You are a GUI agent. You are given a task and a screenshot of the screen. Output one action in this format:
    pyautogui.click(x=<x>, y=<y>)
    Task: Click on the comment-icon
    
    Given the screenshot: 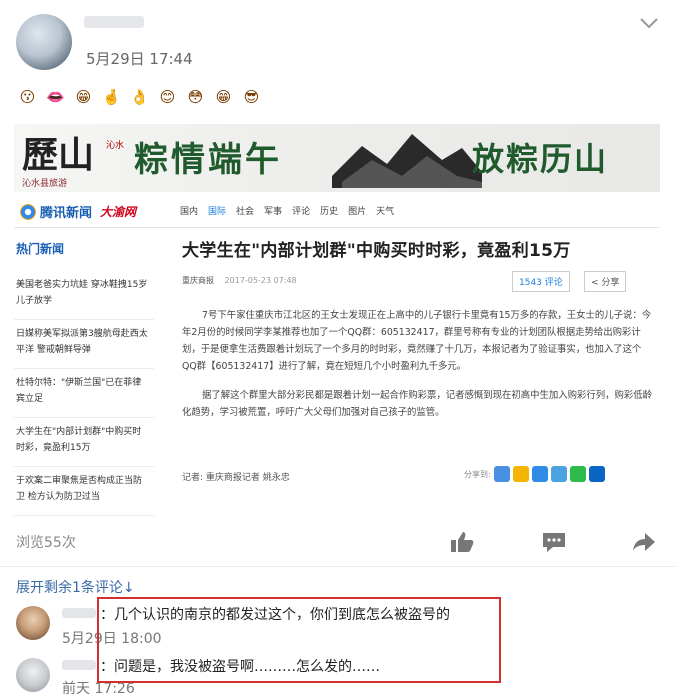 What is the action you would take?
    pyautogui.click(x=554, y=542)
    